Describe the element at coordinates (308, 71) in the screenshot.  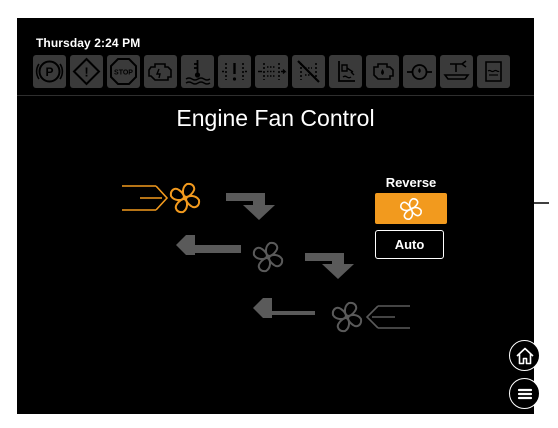
I see `regen-inhibit-icon` at that location.